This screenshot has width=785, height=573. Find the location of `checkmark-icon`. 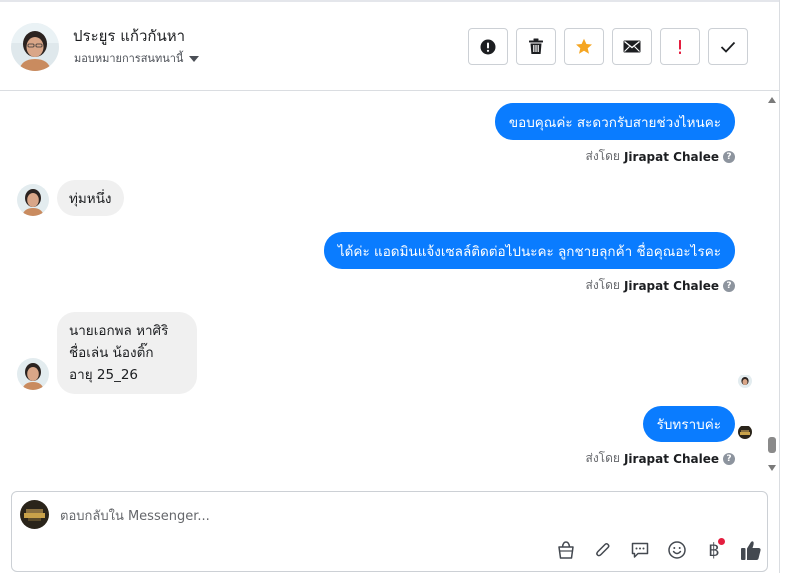

checkmark-icon is located at coordinates (728, 47).